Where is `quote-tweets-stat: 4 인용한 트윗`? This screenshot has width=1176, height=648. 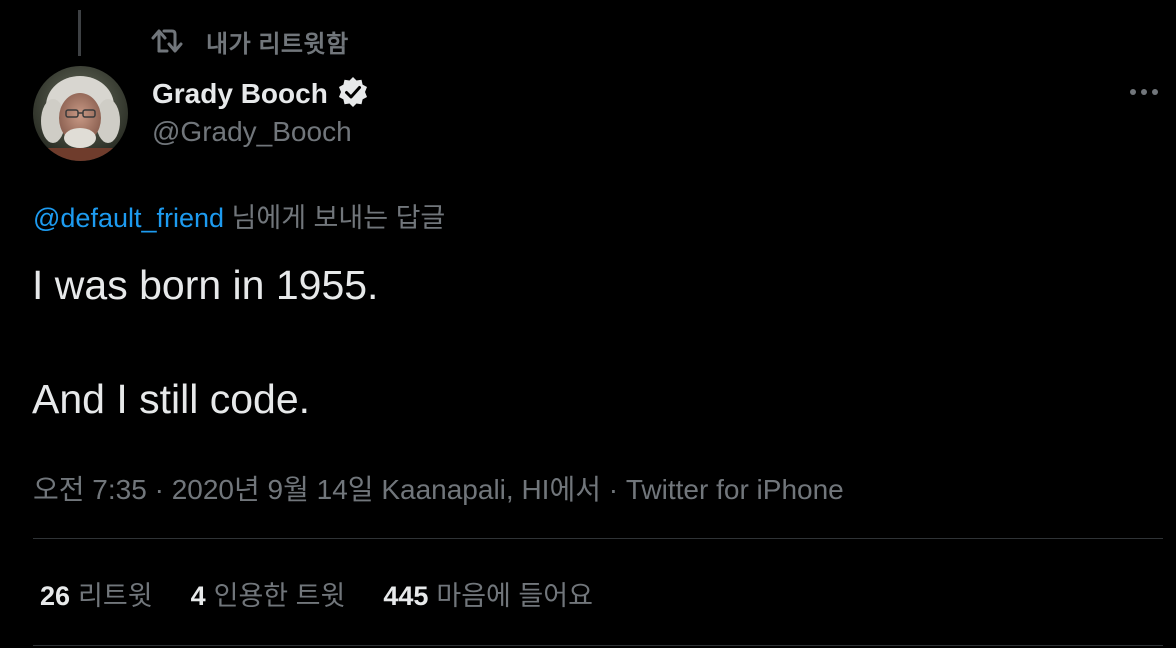
quote-tweets-stat: 4 인용한 트윗 is located at coordinates (268, 593).